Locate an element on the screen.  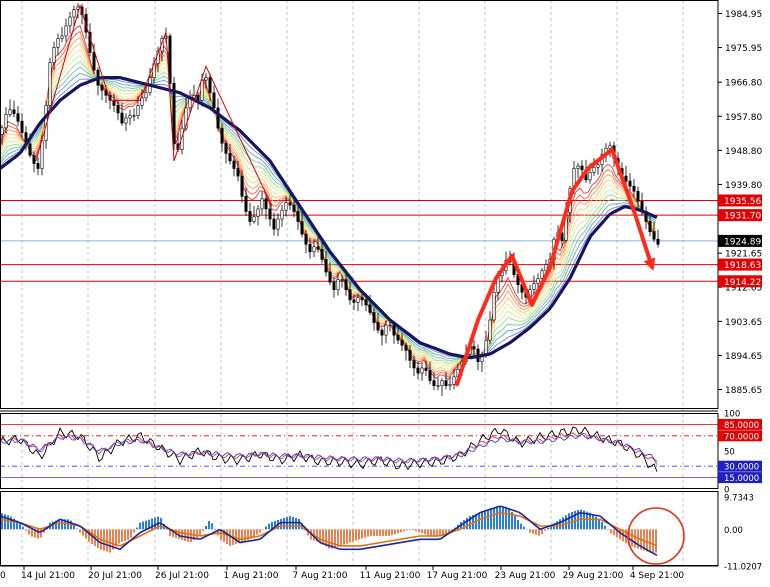
rsi-tick-label: 15.0000 is located at coordinates (741, 479).